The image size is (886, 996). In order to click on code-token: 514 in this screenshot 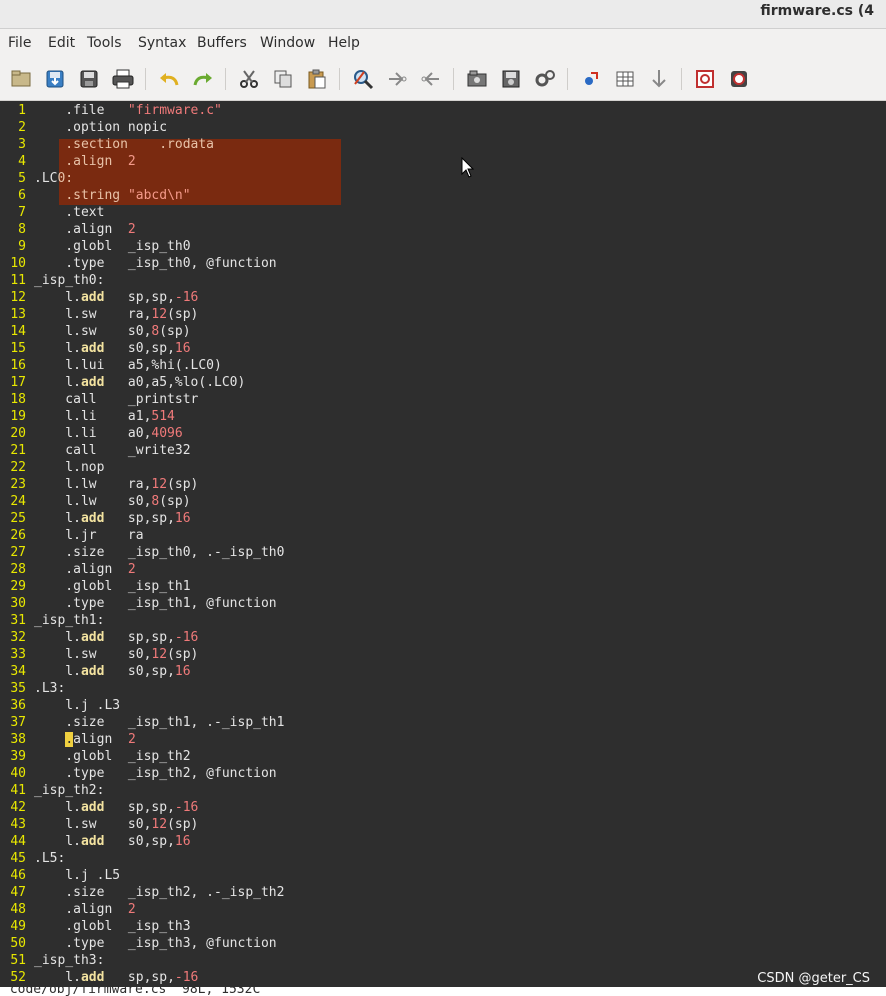, I will do `click(163, 416)`.